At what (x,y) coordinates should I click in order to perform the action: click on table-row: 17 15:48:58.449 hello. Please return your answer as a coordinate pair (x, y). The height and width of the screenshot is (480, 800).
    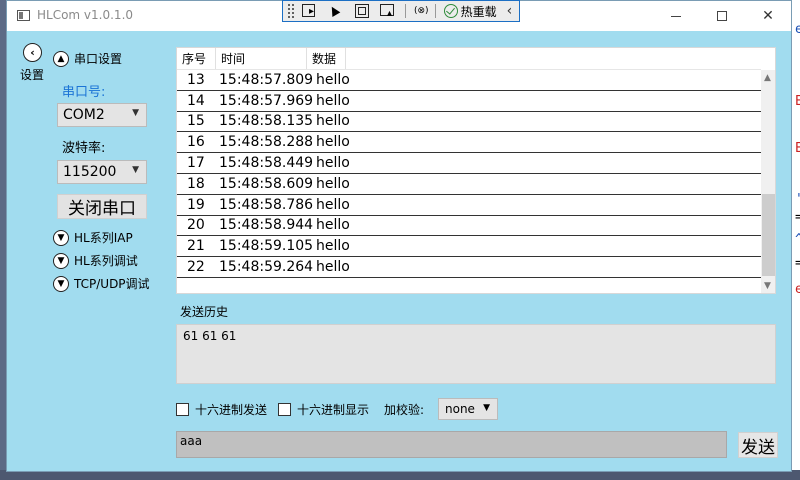
    Looking at the image, I should click on (469, 163).